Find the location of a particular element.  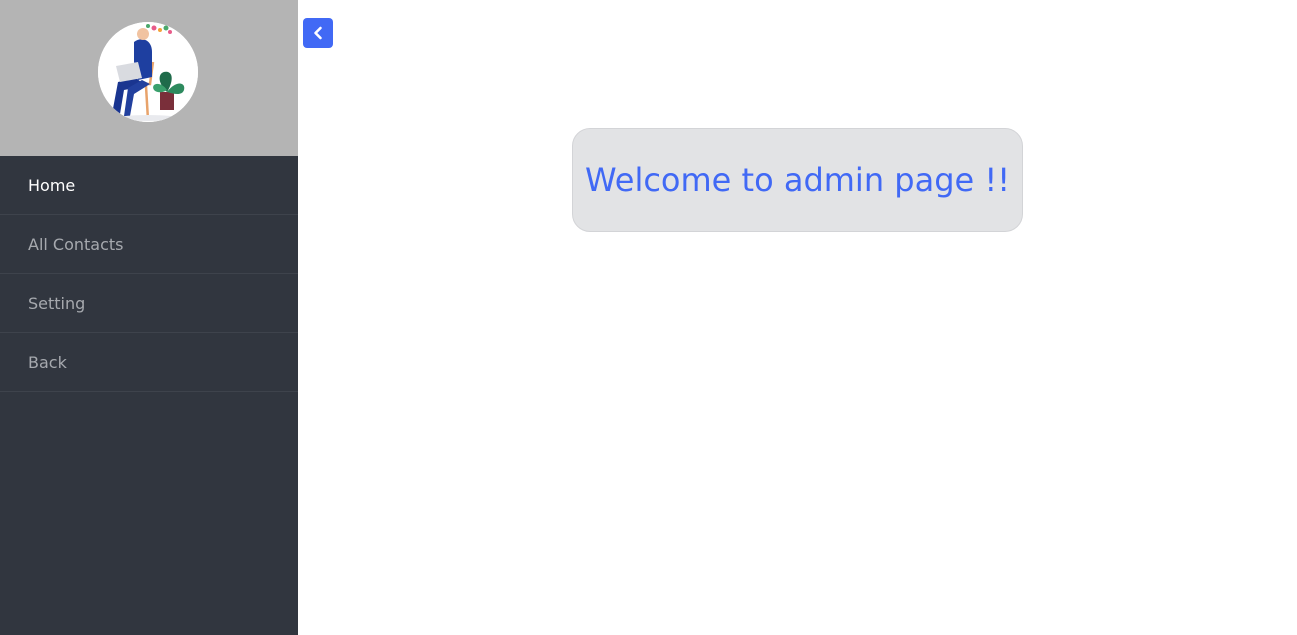

avatar-illustration-icon is located at coordinates (148, 72).